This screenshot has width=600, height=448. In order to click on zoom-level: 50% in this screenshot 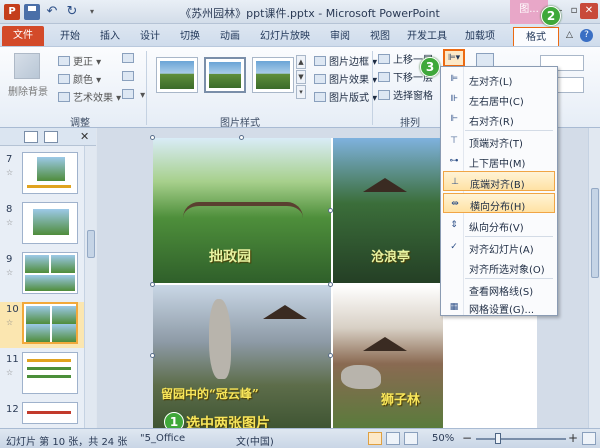, I will do `click(443, 438)`.